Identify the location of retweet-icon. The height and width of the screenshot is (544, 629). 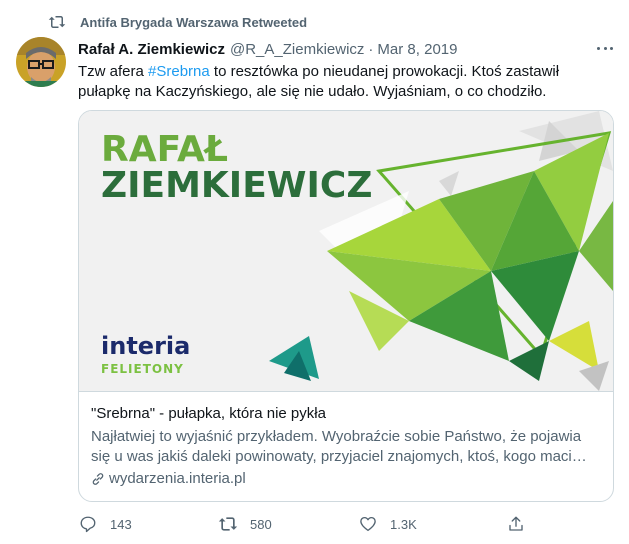
(58, 22).